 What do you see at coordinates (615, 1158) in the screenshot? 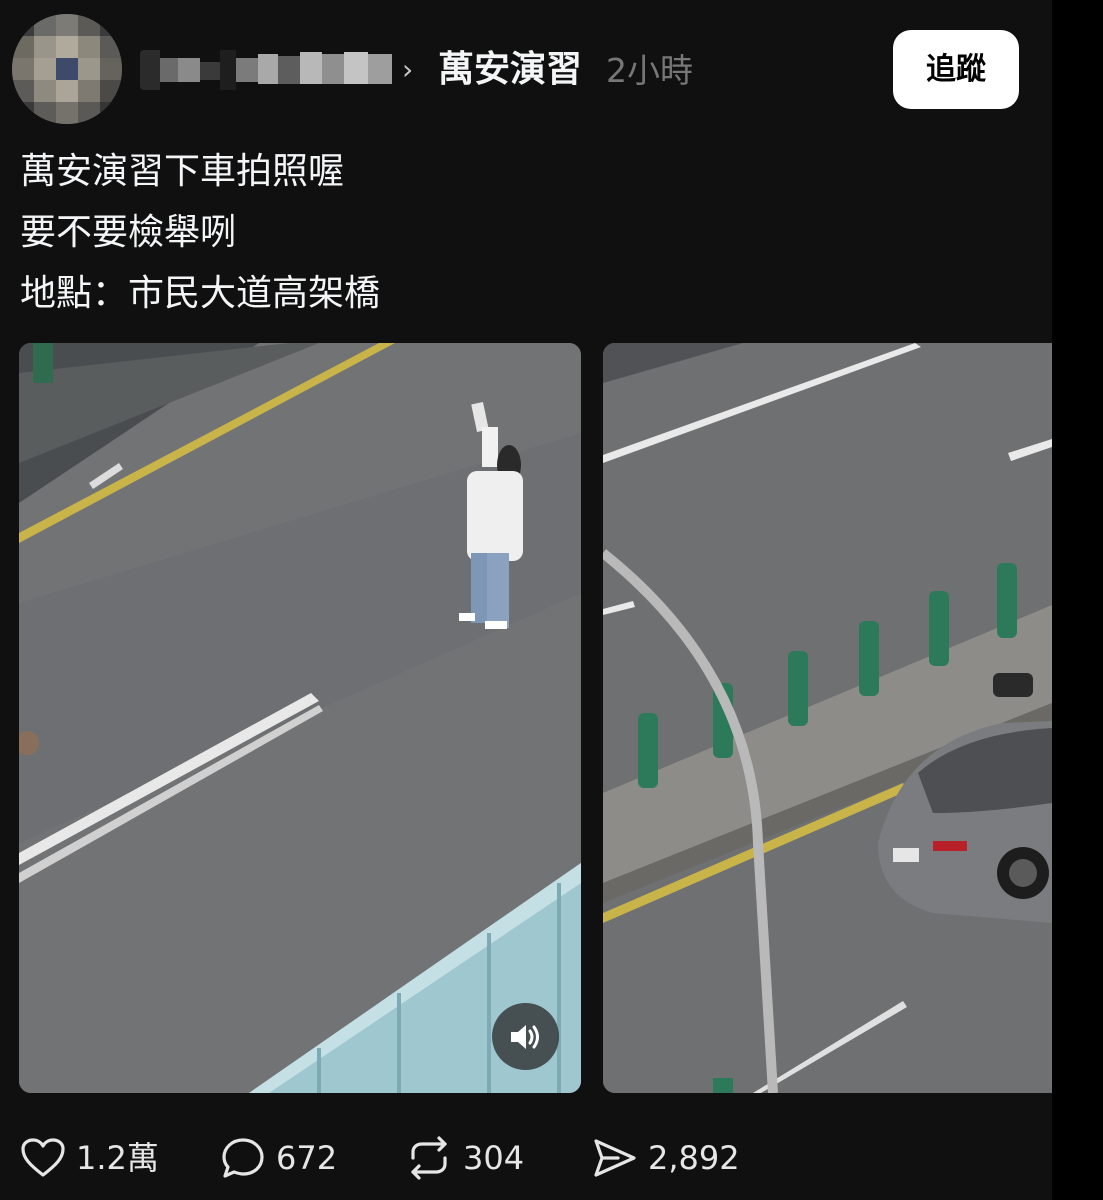
I see `send-icon` at bounding box center [615, 1158].